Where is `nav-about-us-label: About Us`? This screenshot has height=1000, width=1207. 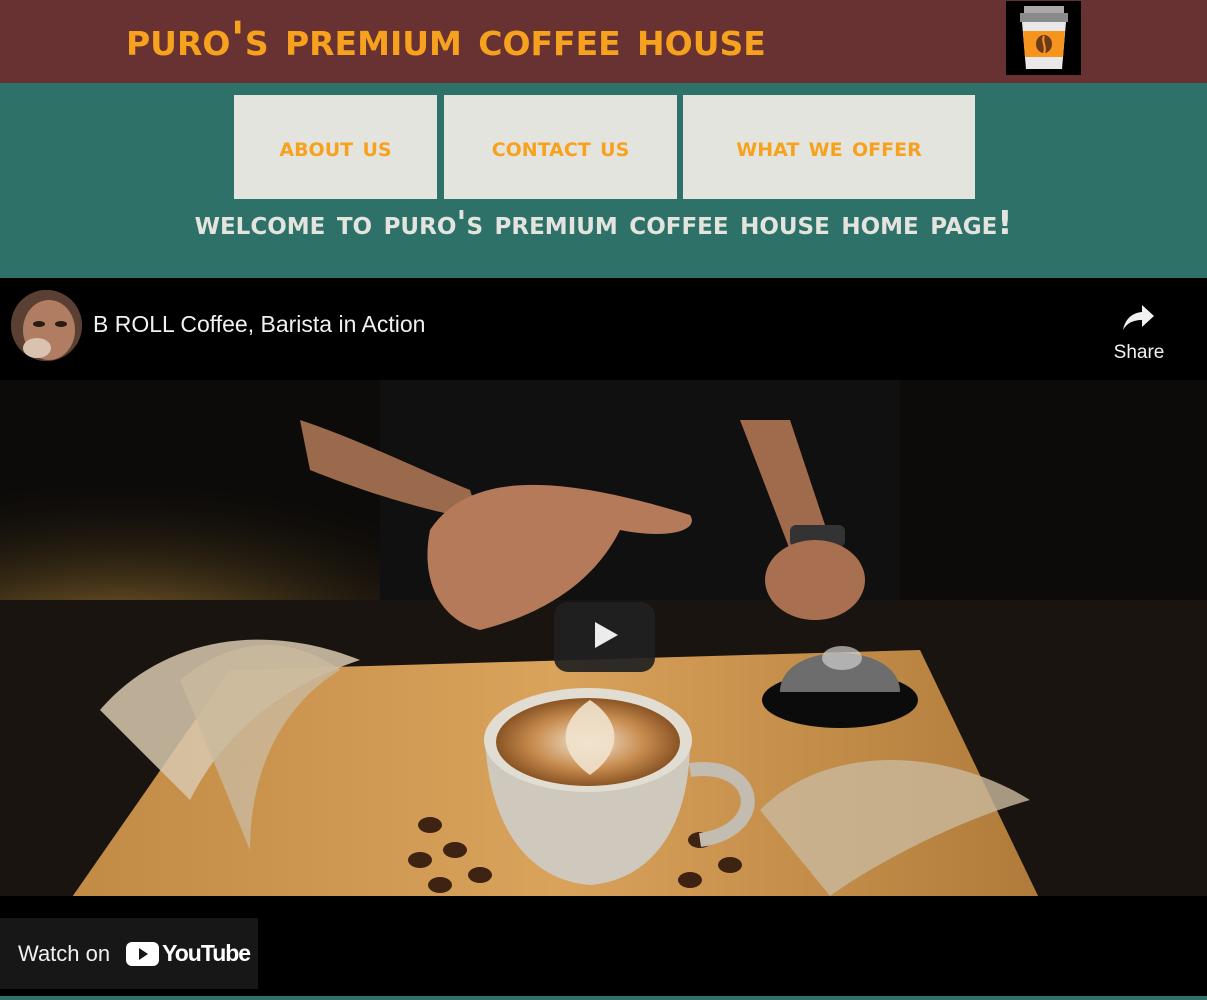 nav-about-us-label: About Us is located at coordinates (335, 147).